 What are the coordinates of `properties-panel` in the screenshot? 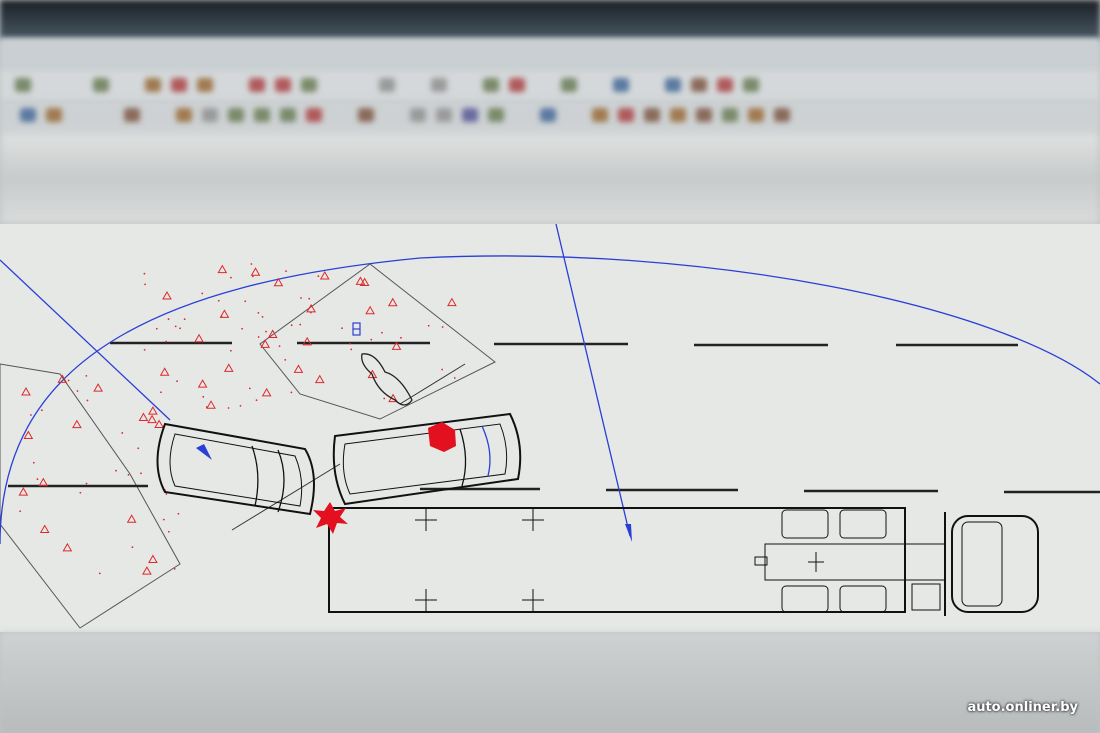 It's located at (550, 178).